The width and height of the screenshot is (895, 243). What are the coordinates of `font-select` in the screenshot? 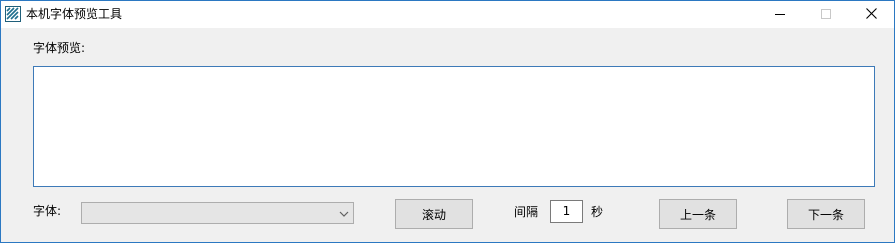 It's located at (217, 213).